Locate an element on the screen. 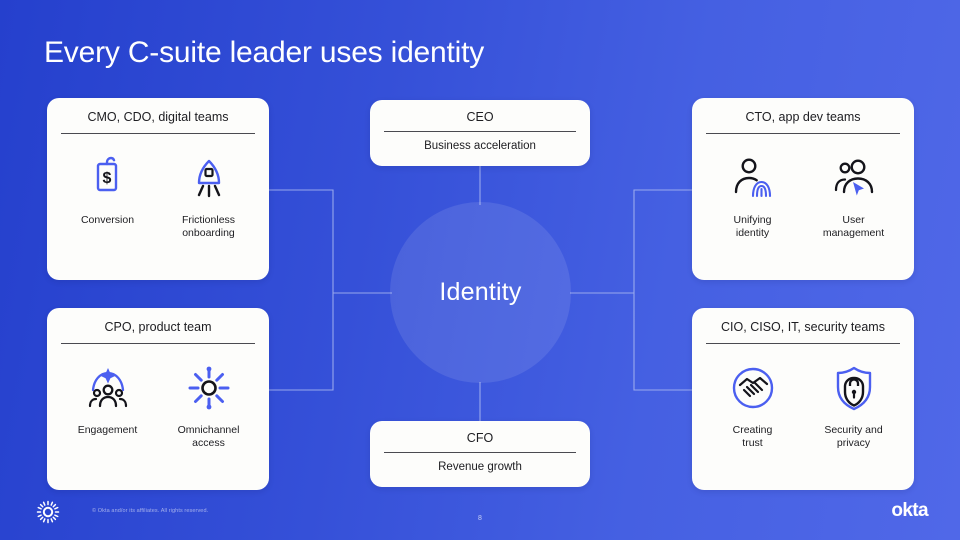  card-cio-ciso-title: CIO, CISO, IT, security teams is located at coordinates (803, 327).